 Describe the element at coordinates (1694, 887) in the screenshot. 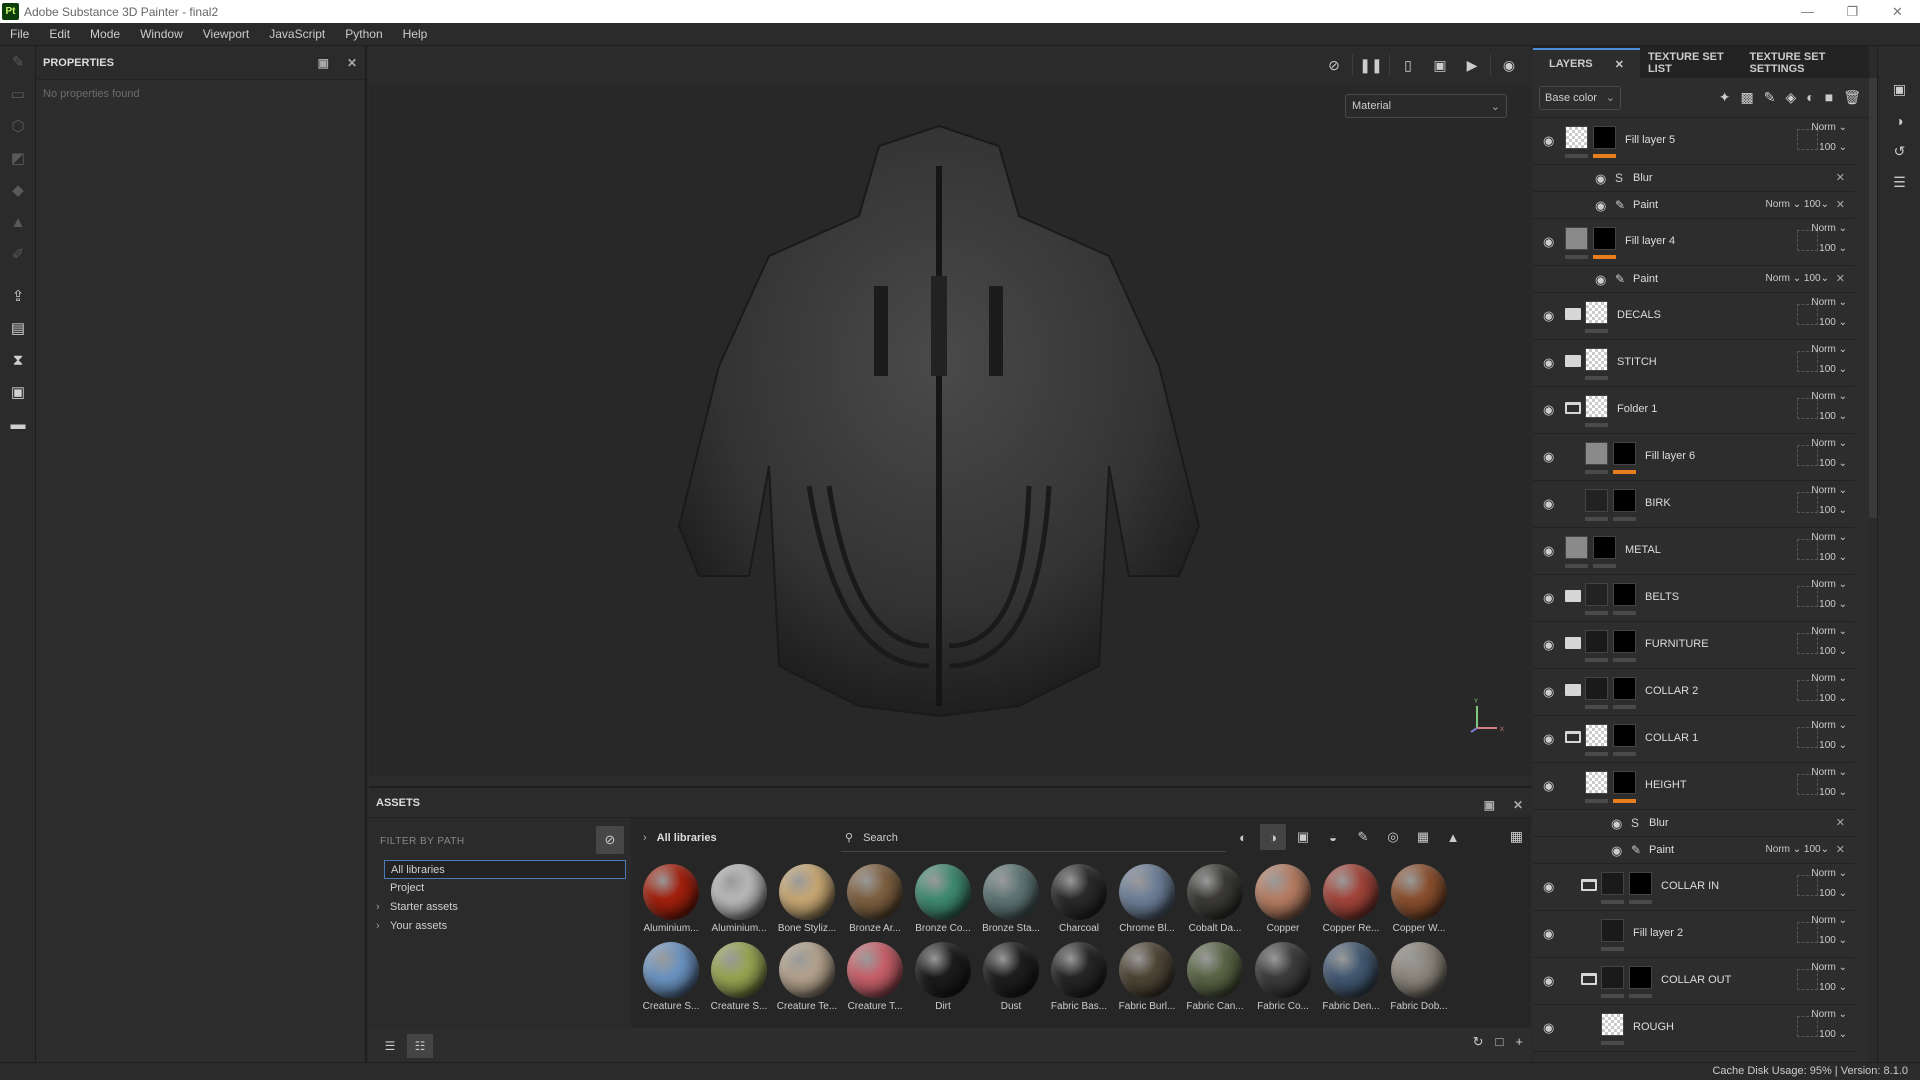

I see `layer-row: ◉ COLLAR IN Norm ⌄ 100 ⌄` at that location.